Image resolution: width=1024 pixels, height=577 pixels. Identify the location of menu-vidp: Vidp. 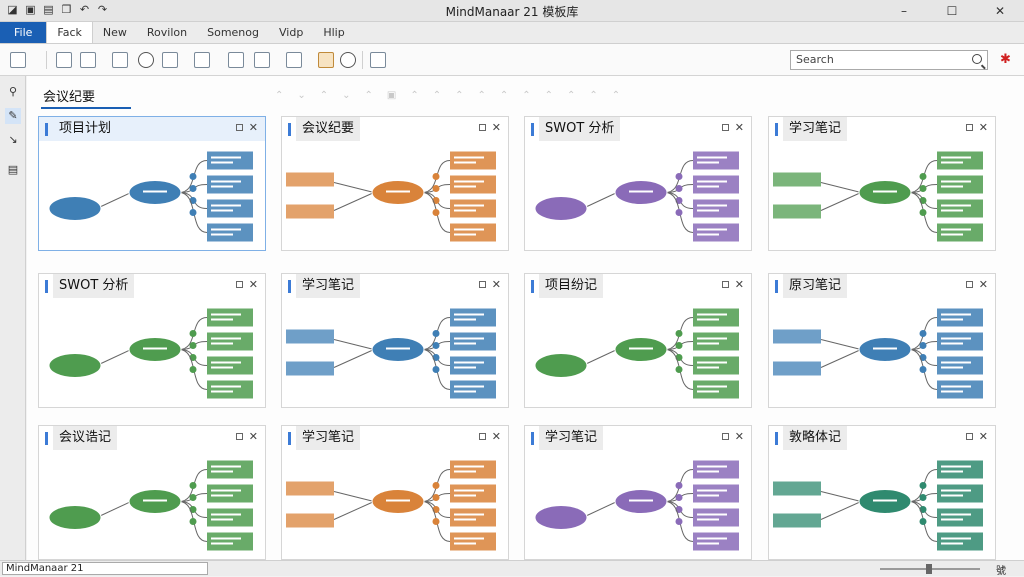
(291, 32).